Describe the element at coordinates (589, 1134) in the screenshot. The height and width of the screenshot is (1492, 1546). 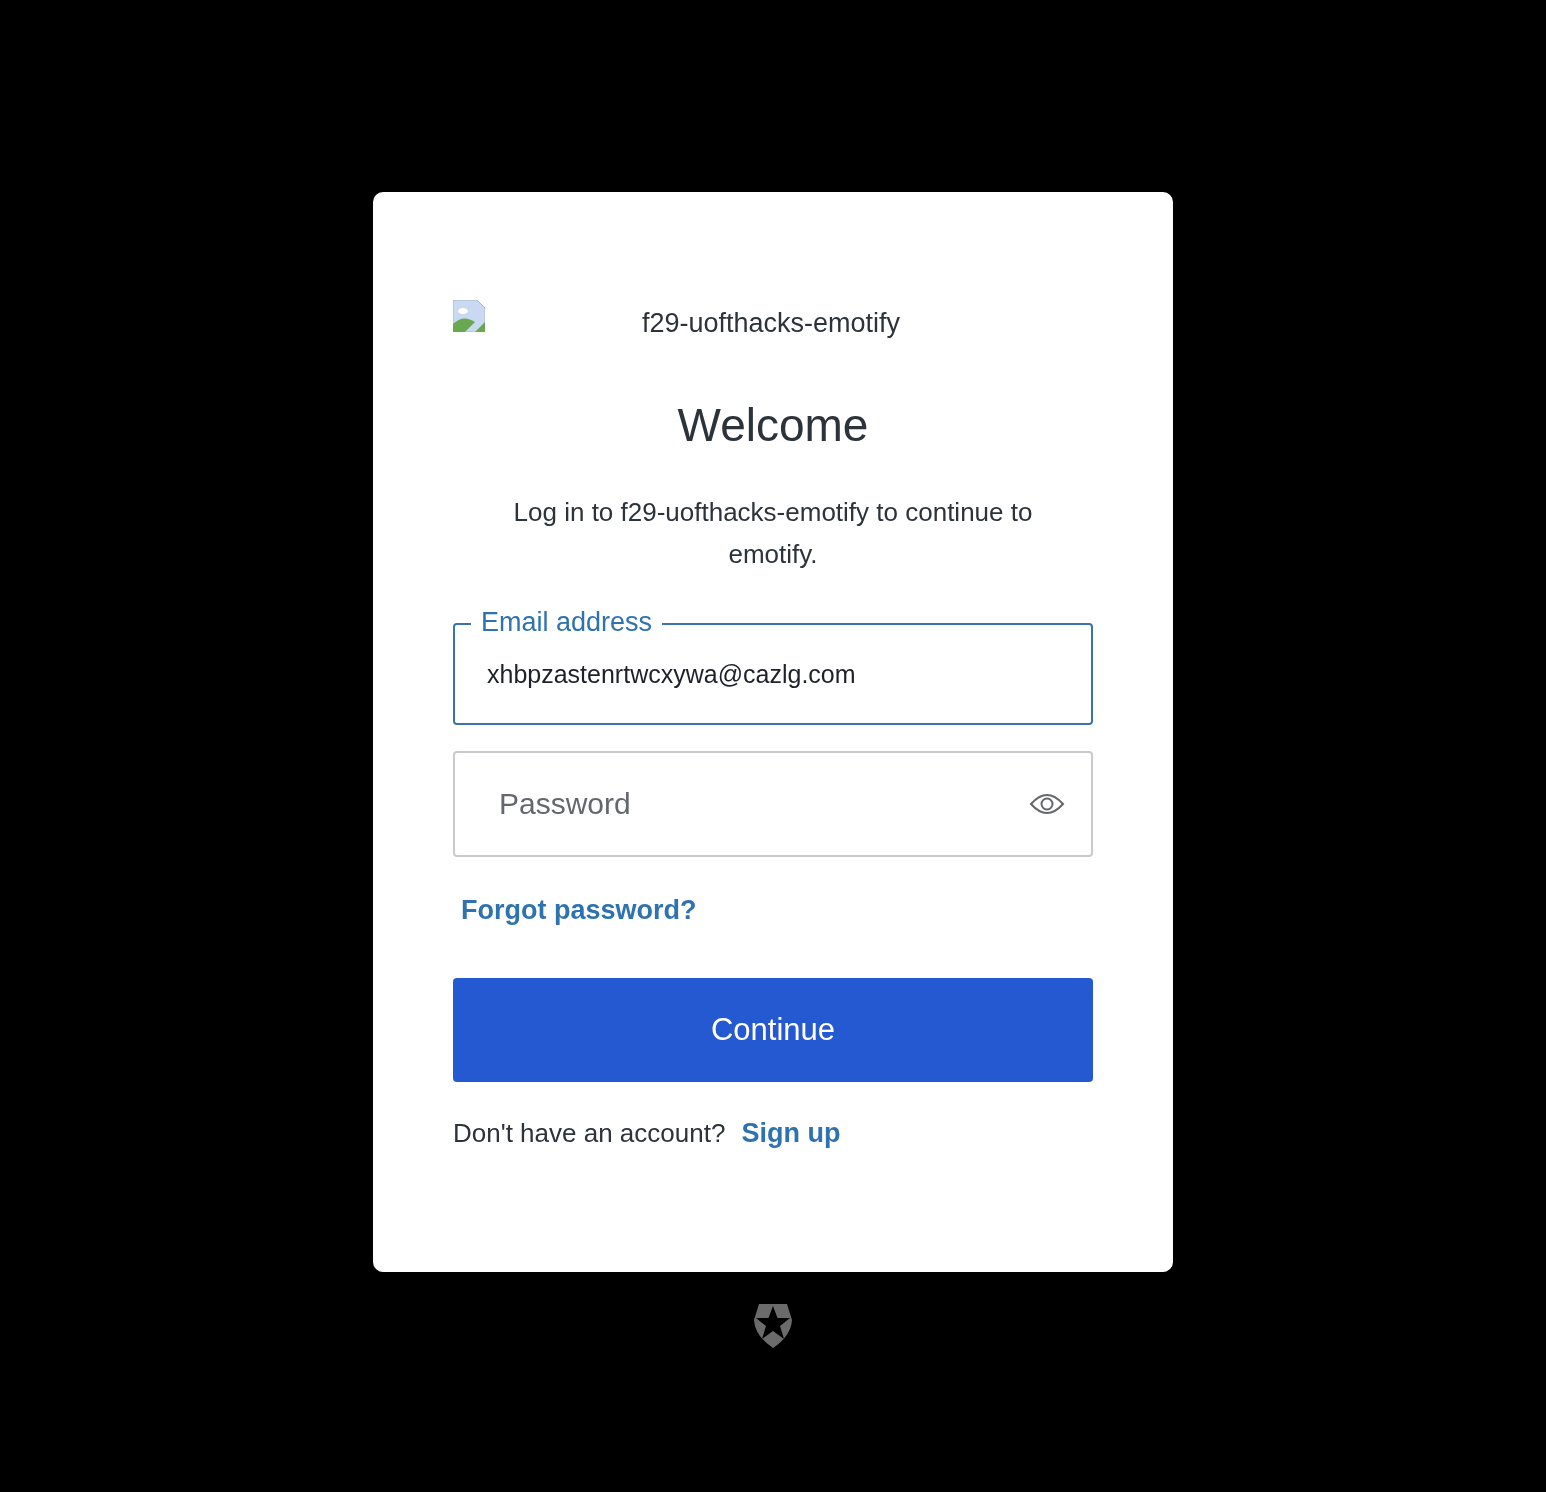
I see `signup-prompt: Don't have an account?` at that location.